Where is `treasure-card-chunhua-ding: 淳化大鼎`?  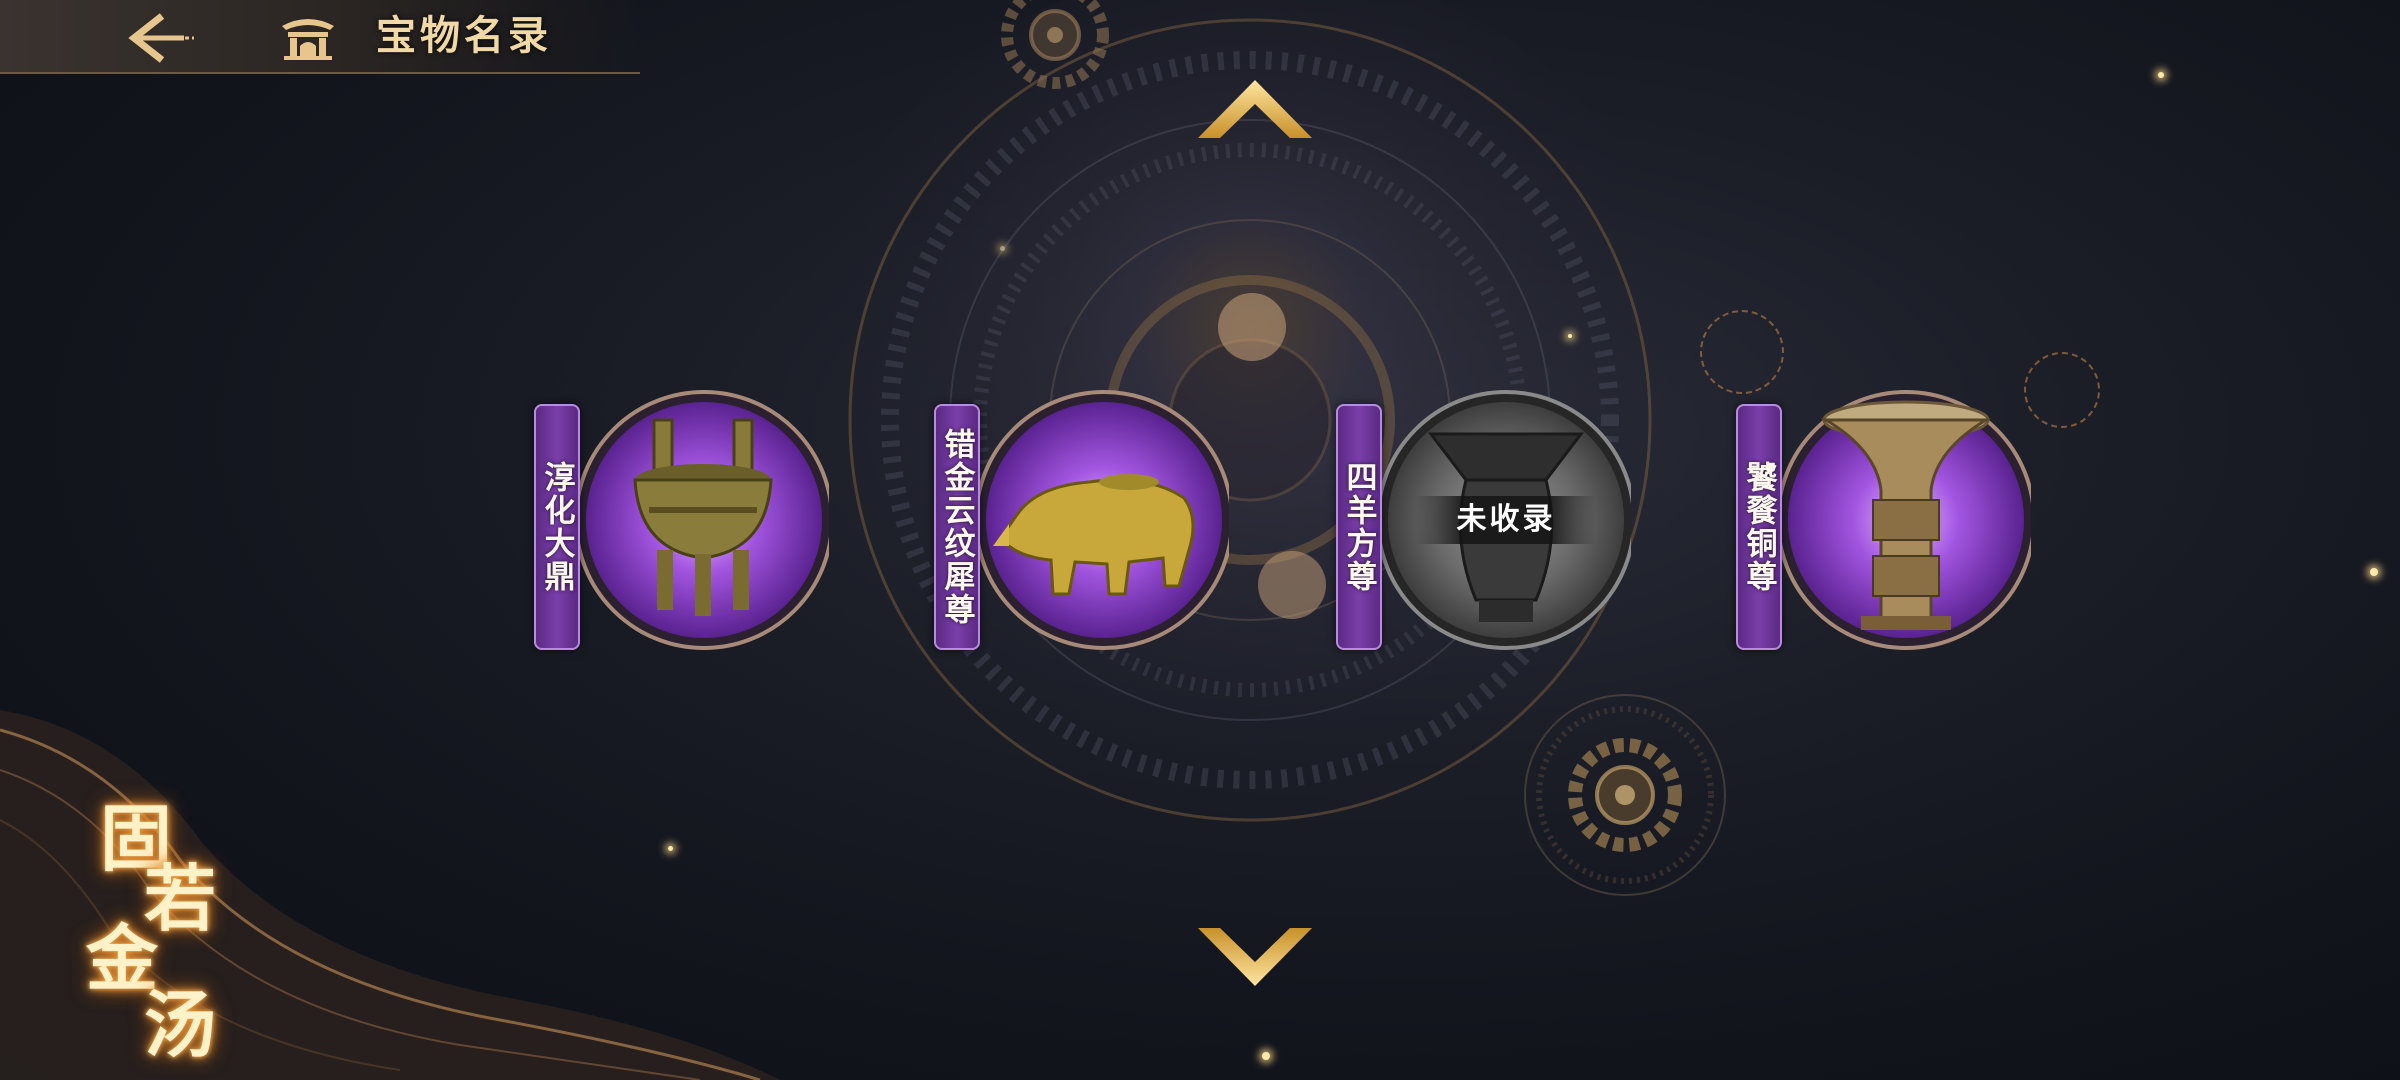 treasure-card-chunhua-ding: 淳化大鼎 is located at coordinates (684, 535).